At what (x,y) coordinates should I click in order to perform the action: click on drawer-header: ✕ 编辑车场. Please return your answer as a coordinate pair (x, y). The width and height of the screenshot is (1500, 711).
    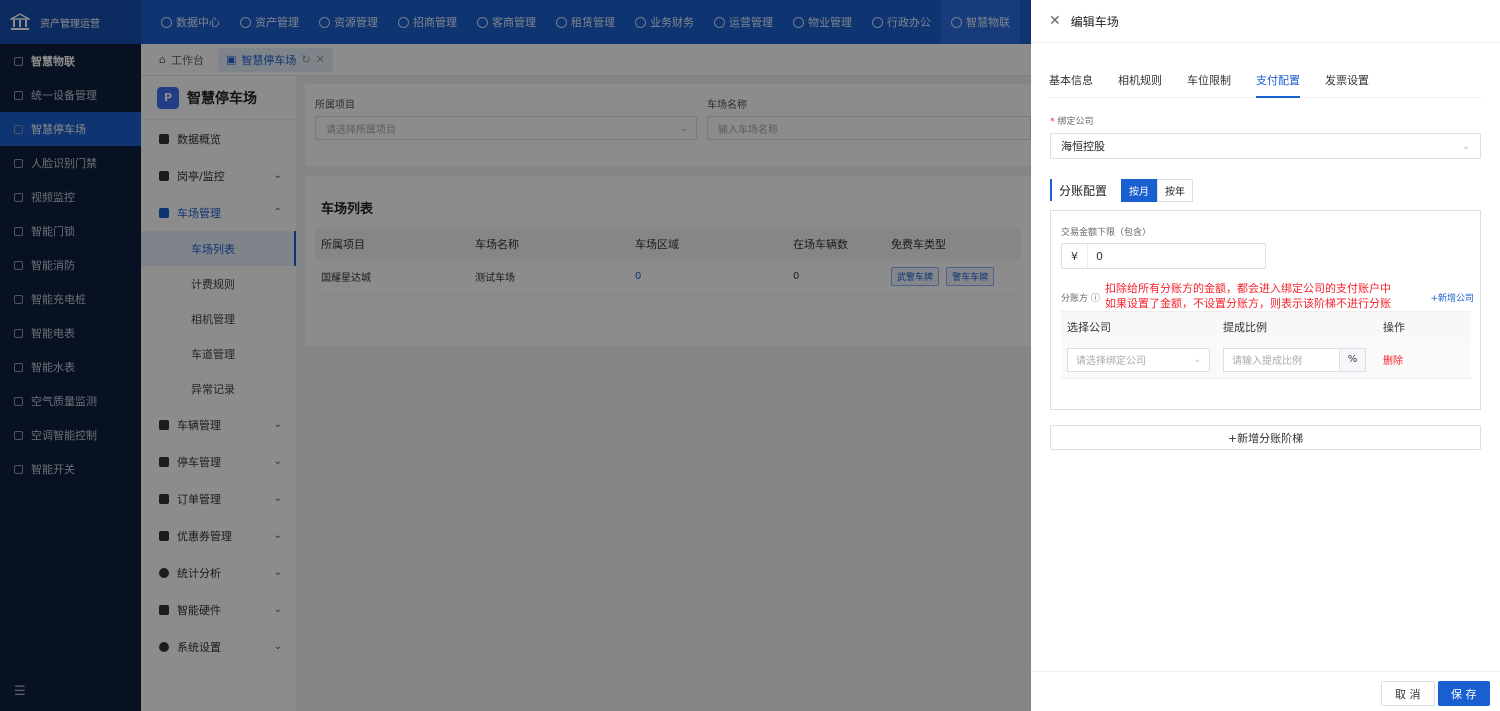
    Looking at the image, I should click on (1265, 21).